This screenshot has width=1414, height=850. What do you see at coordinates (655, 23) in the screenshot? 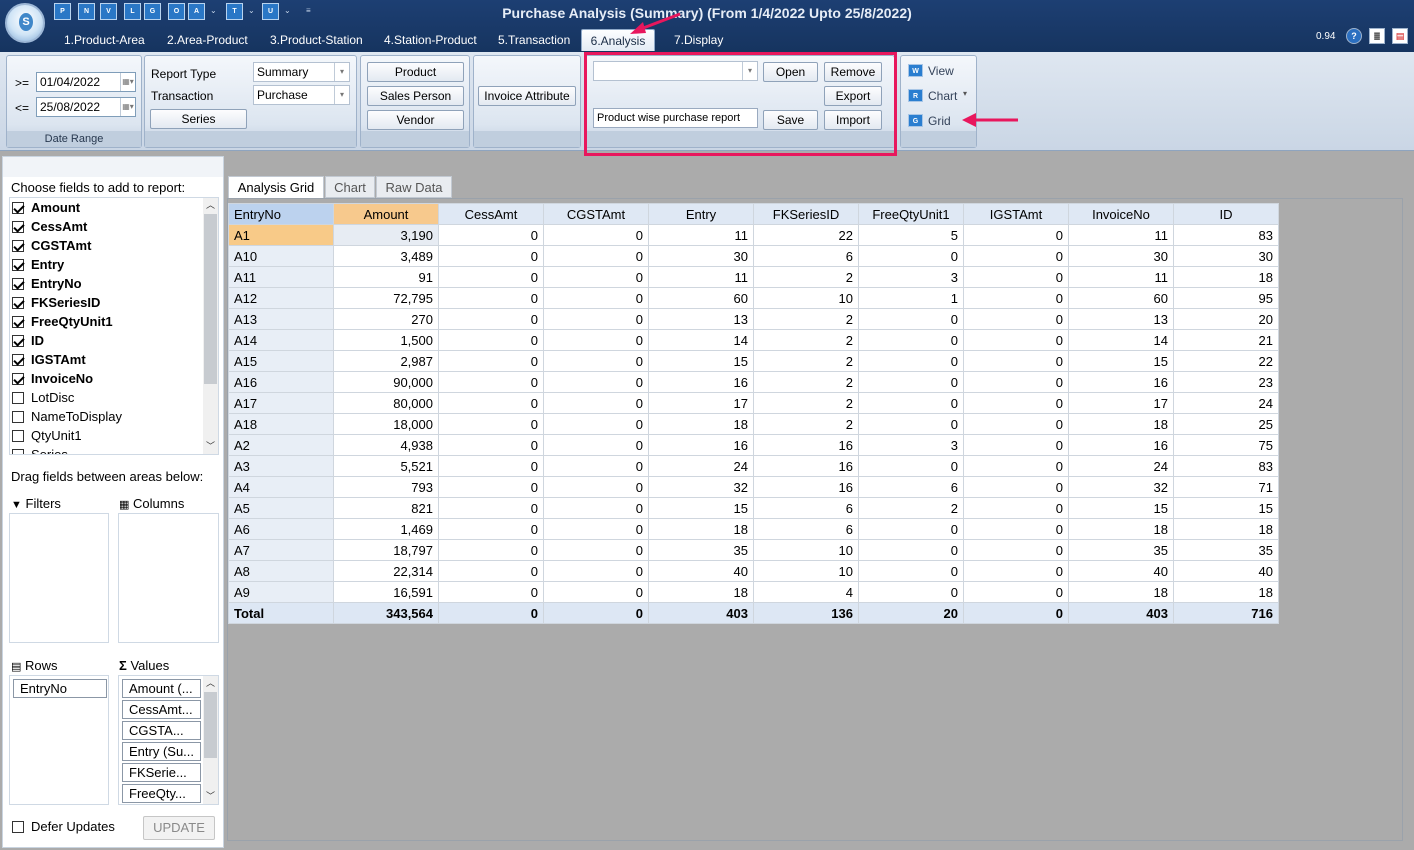
I see `annotation-arrow-to-analysis-tab` at bounding box center [655, 23].